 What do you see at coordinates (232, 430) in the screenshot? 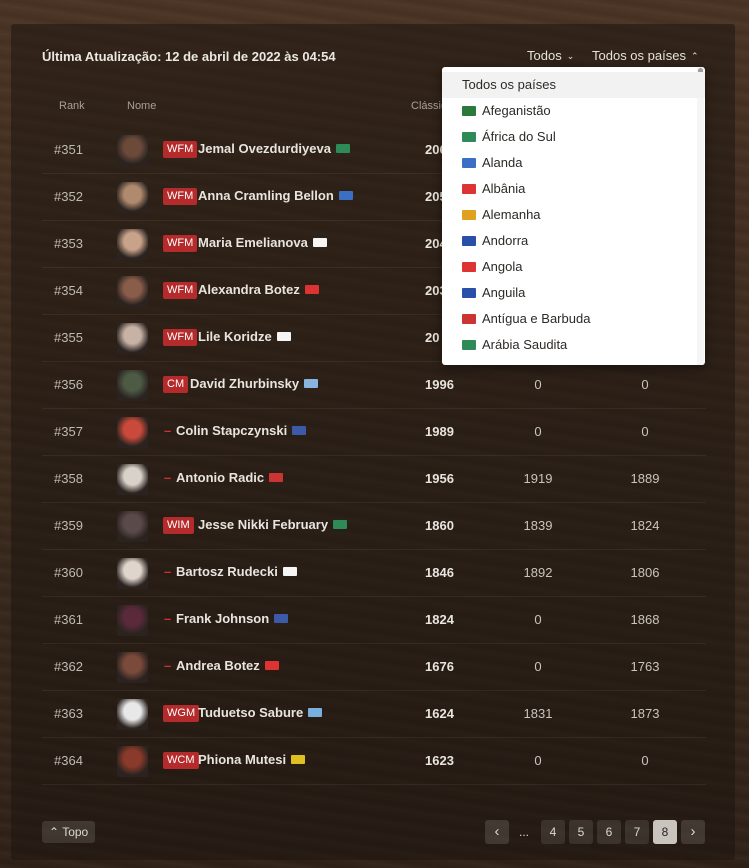
I see `player-name-text: Colin Stapczynski` at bounding box center [232, 430].